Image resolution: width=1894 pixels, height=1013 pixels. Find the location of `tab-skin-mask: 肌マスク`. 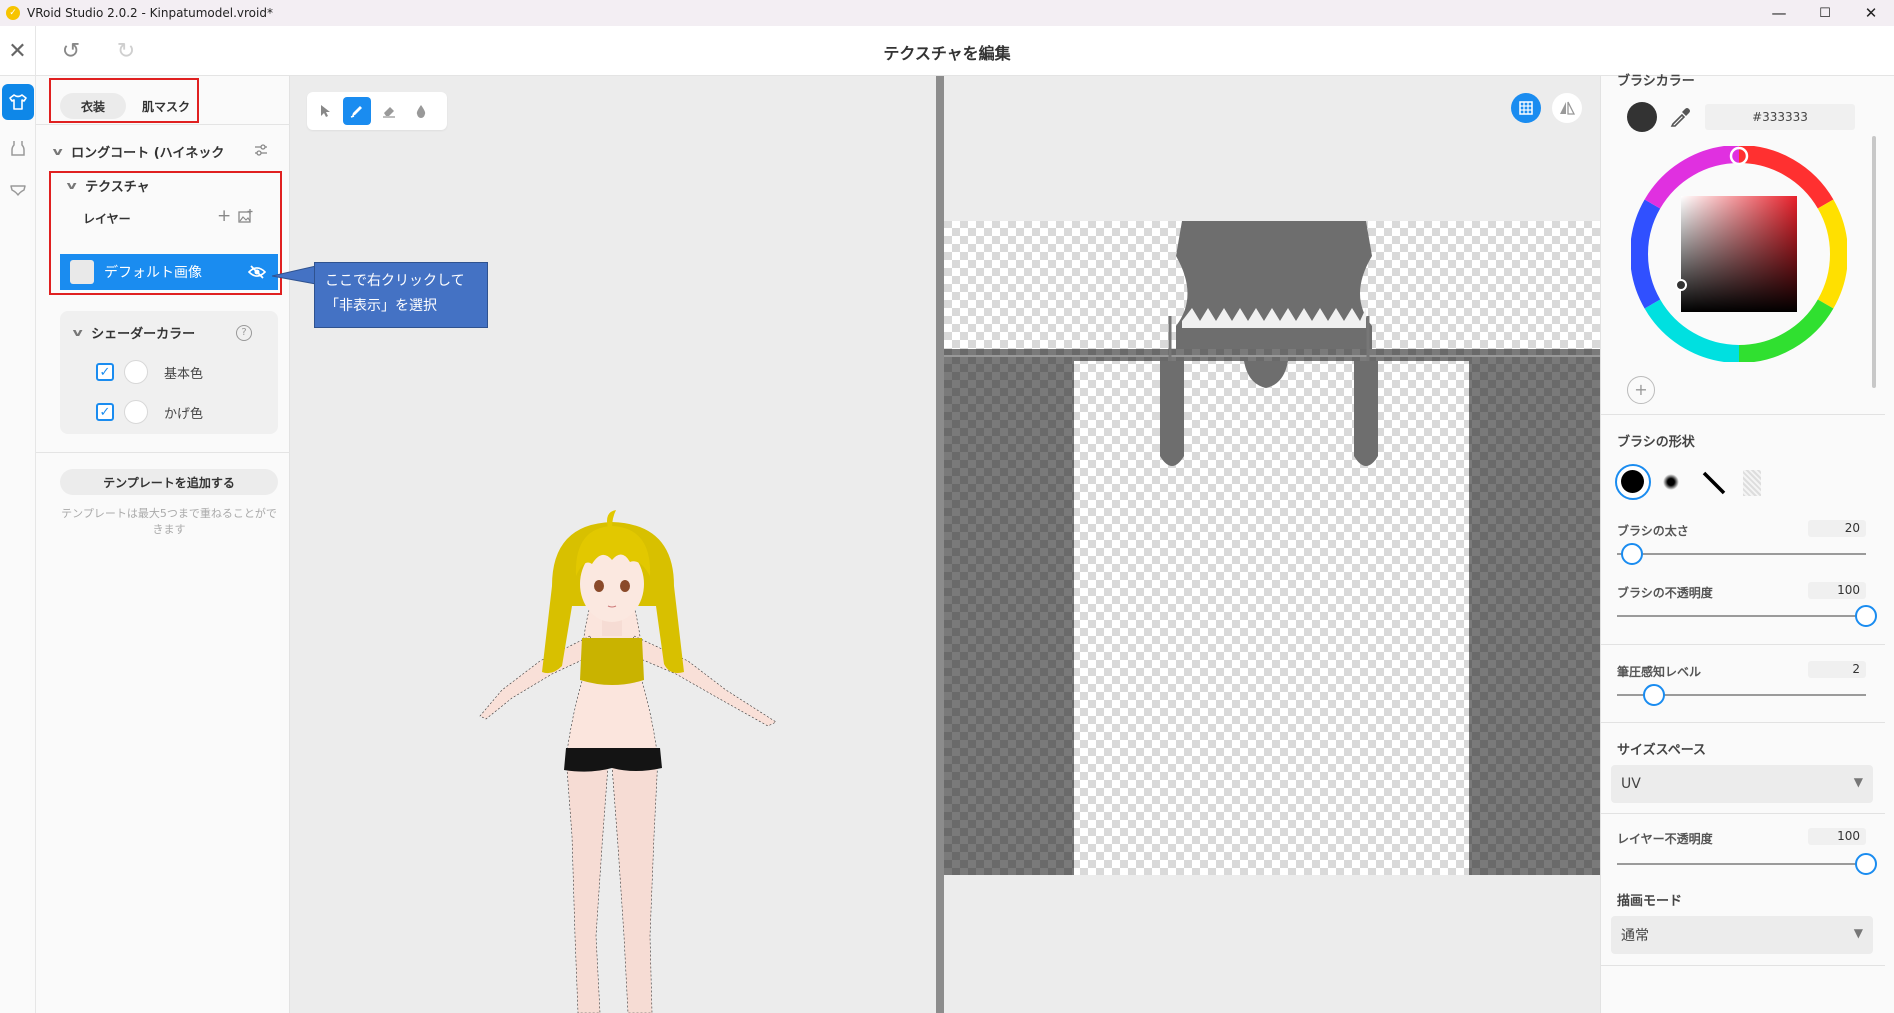

tab-skin-mask: 肌マスク is located at coordinates (166, 106).